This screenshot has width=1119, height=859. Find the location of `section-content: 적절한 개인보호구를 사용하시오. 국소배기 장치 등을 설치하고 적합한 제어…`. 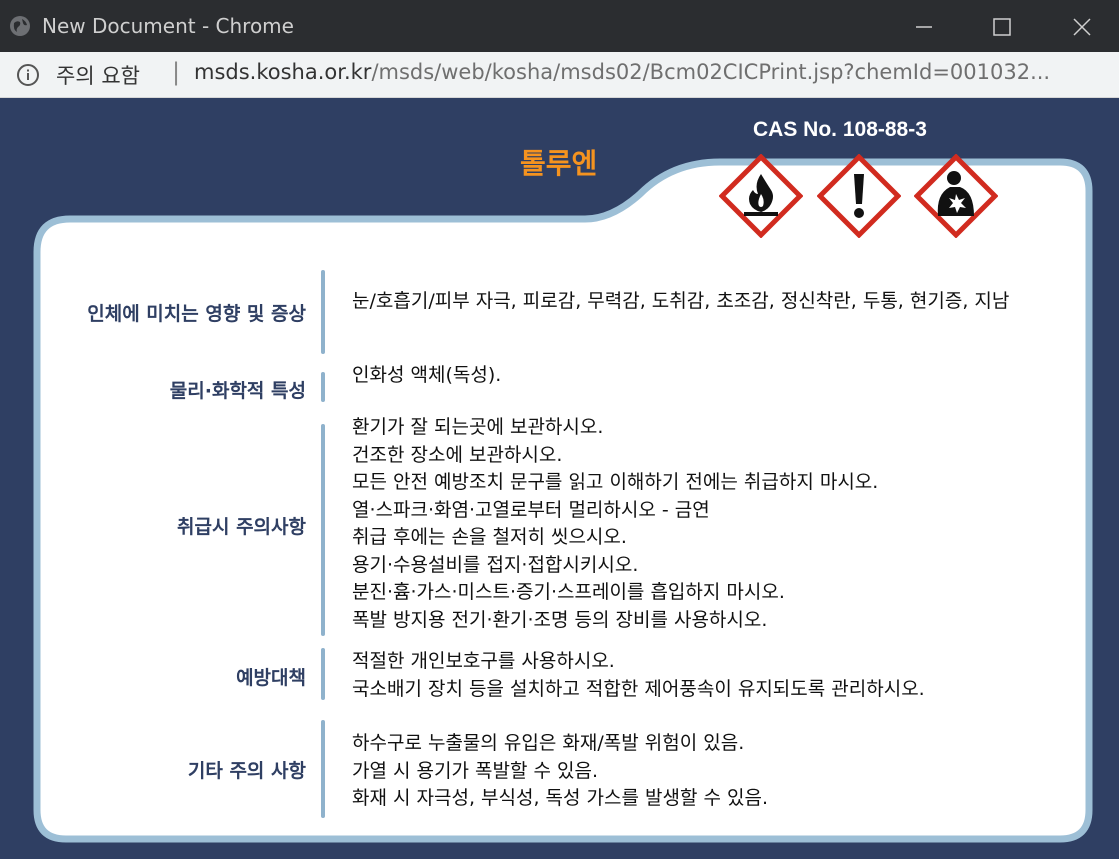

section-content: 적절한 개인보호구를 사용하시오. 국소배기 장치 등을 설치하고 적합한 제어… is located at coordinates (638, 675).